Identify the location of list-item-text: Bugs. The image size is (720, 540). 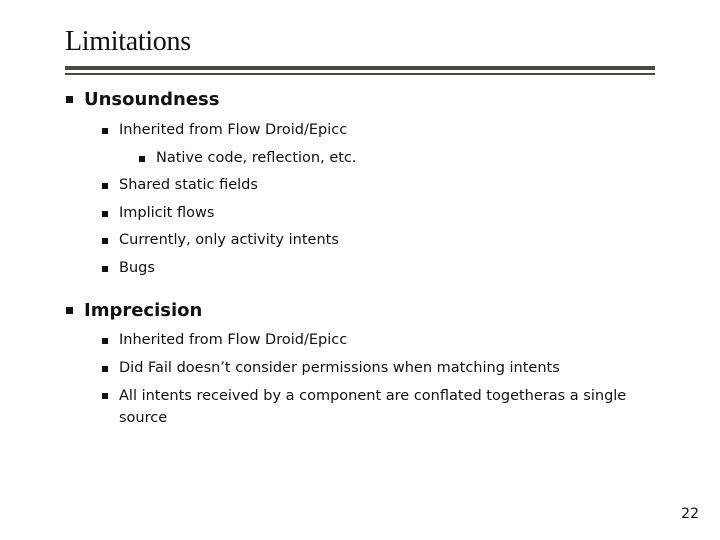
(137, 268).